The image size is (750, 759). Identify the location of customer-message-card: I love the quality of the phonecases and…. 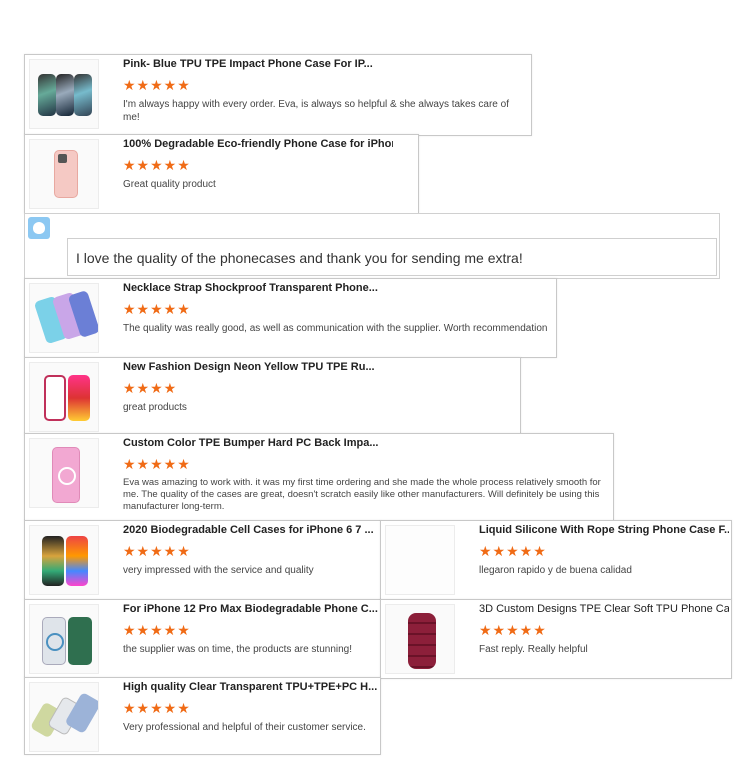
(372, 246).